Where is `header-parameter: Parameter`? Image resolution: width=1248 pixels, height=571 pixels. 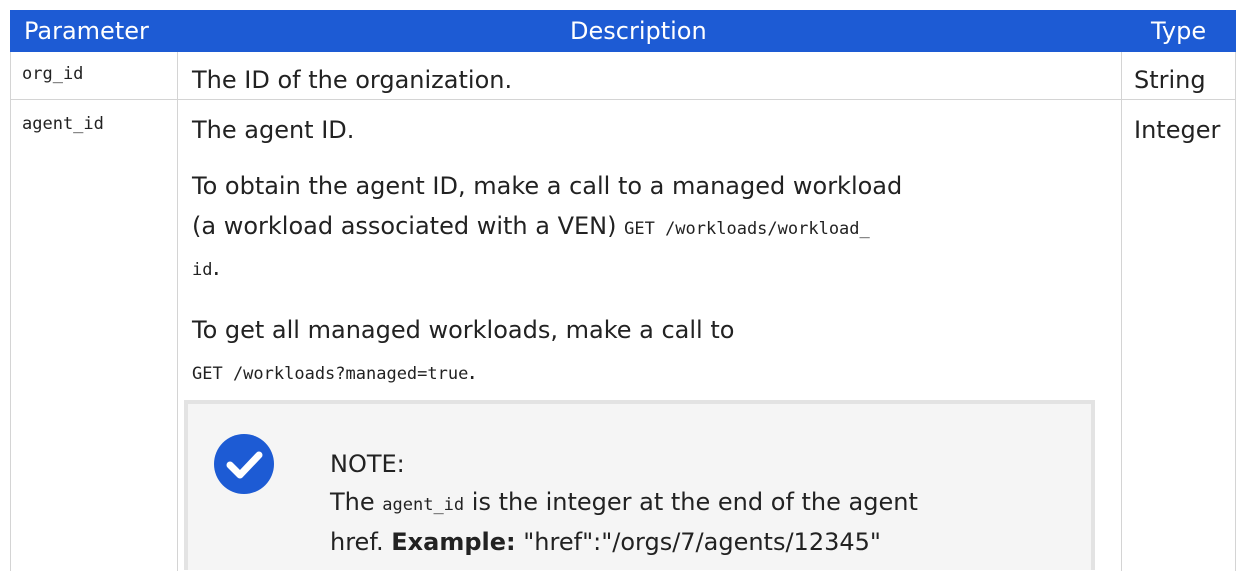 header-parameter: Parameter is located at coordinates (86, 31).